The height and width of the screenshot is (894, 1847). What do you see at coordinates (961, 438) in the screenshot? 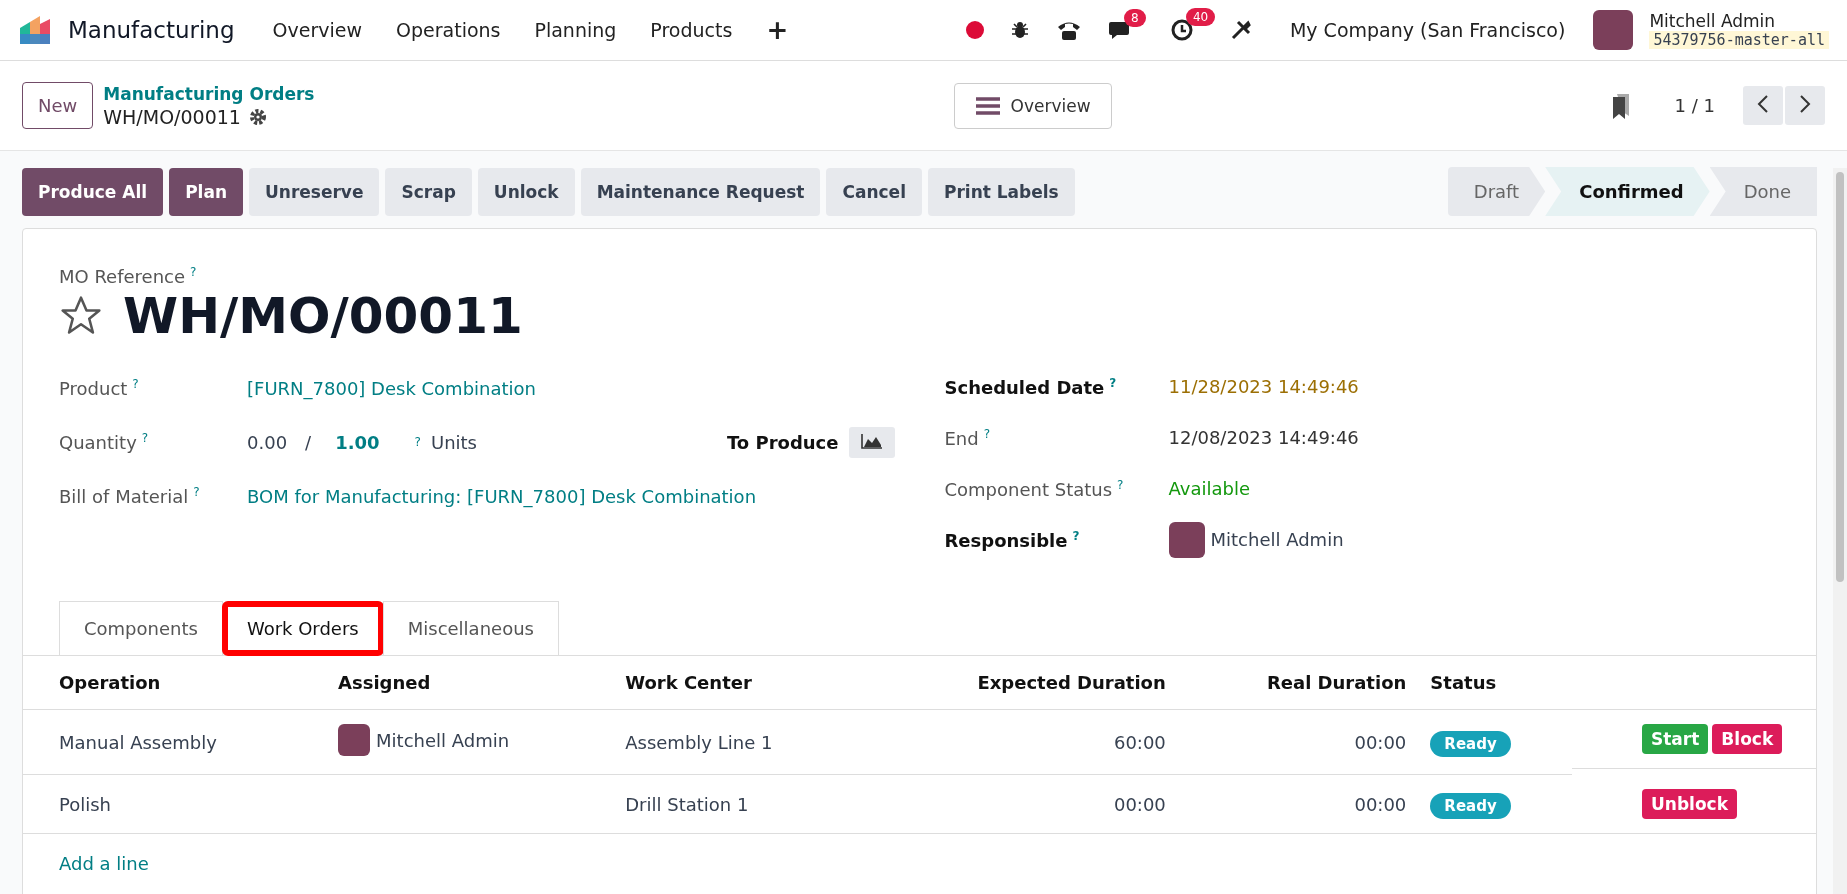
I see `field-label: End` at bounding box center [961, 438].